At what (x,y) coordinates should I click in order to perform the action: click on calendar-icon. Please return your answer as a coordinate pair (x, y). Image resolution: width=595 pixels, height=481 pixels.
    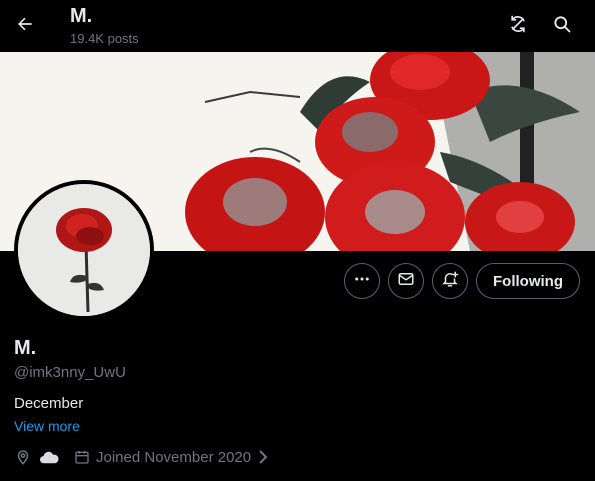
    Looking at the image, I should click on (82, 457).